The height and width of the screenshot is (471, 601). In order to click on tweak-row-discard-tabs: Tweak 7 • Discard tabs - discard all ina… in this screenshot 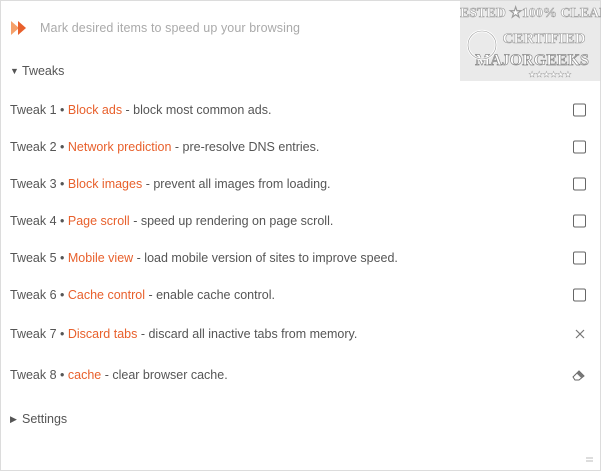, I will do `click(301, 334)`.